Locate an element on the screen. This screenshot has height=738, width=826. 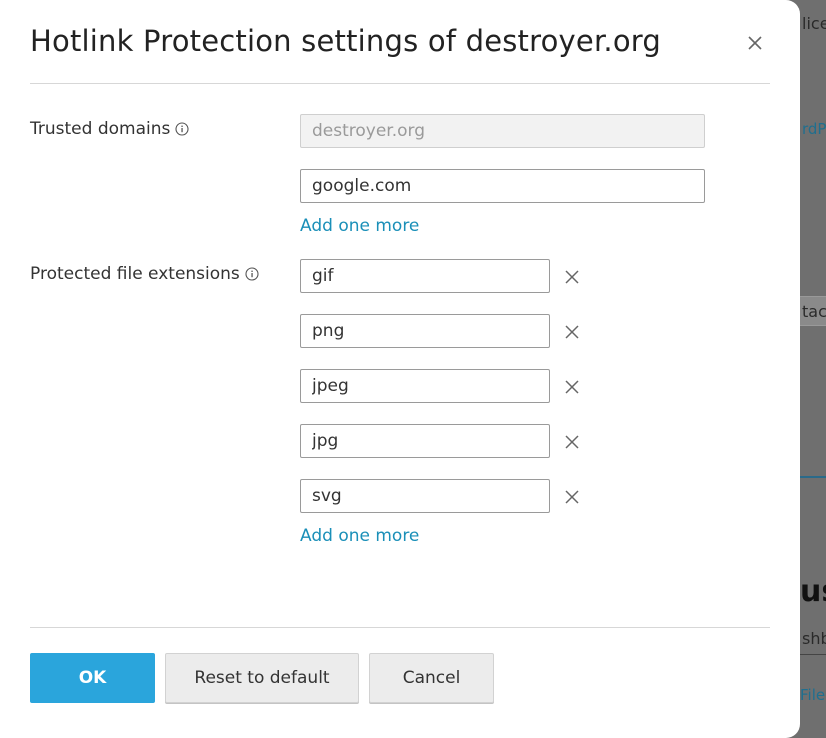
background-divider is located at coordinates (813, 654).